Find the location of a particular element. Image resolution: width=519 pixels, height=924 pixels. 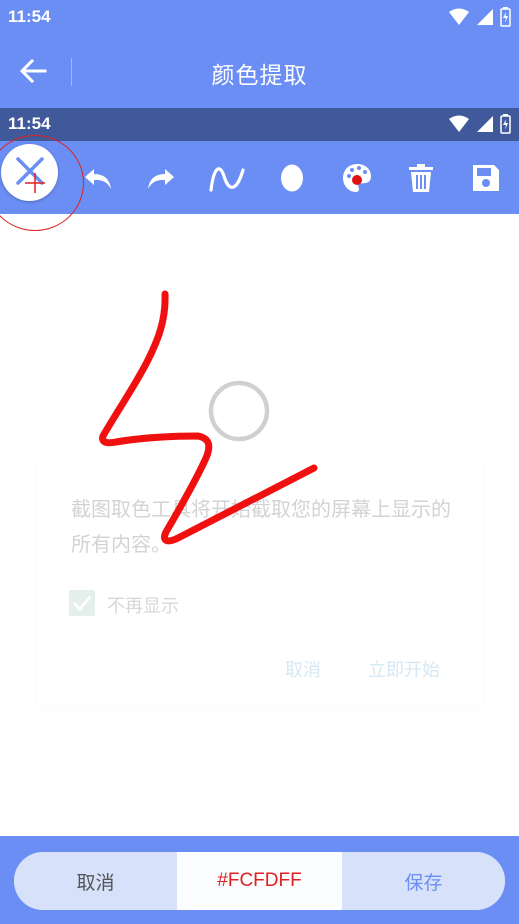

freehand-curve-icon is located at coordinates (227, 179).